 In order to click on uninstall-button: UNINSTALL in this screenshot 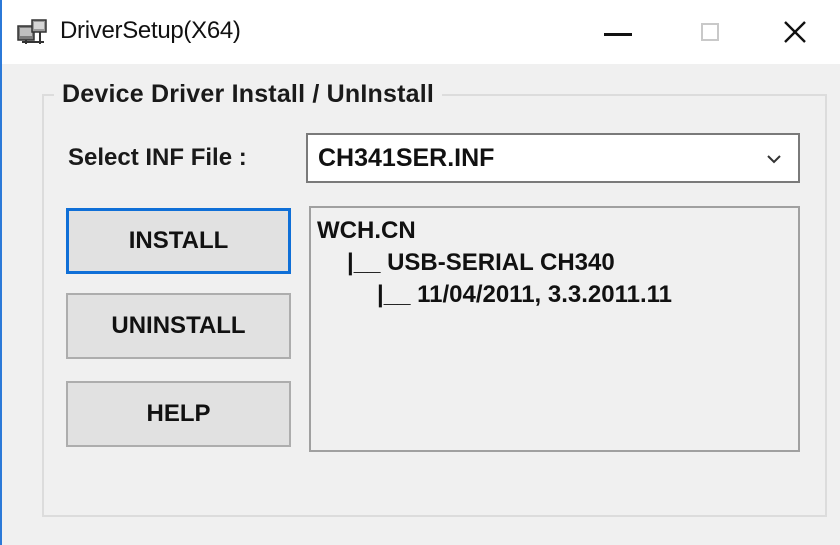, I will do `click(178, 326)`.